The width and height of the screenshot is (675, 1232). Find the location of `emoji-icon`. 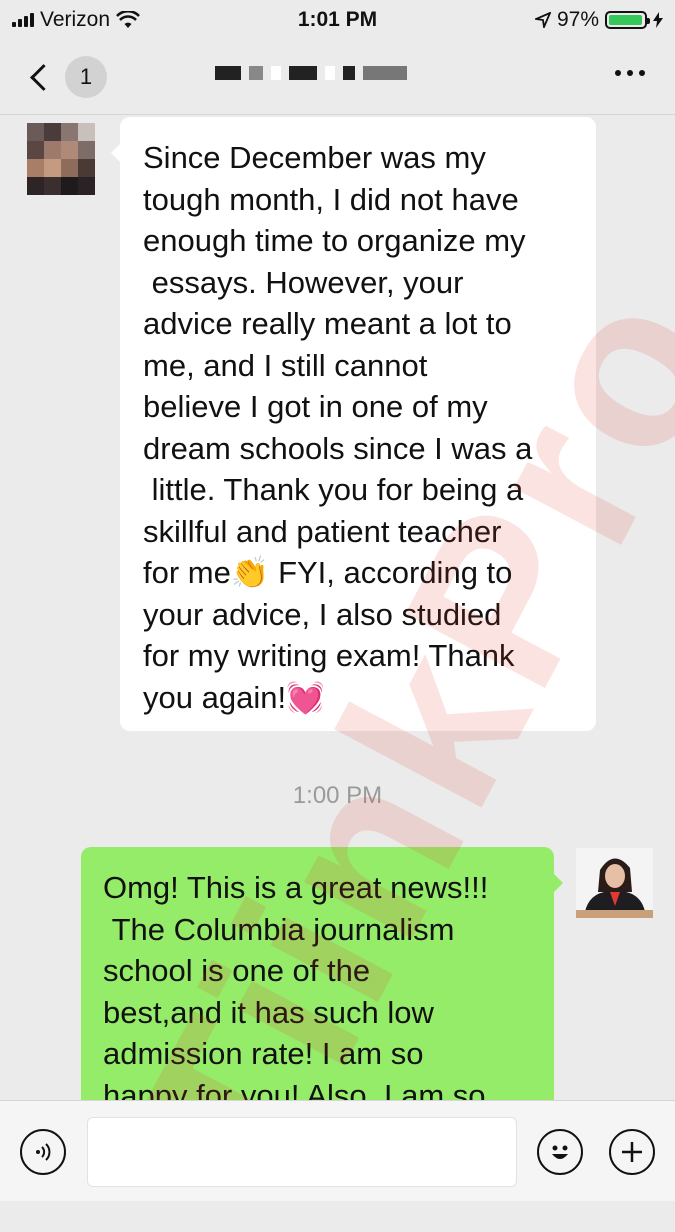

emoji-icon is located at coordinates (560, 1152).